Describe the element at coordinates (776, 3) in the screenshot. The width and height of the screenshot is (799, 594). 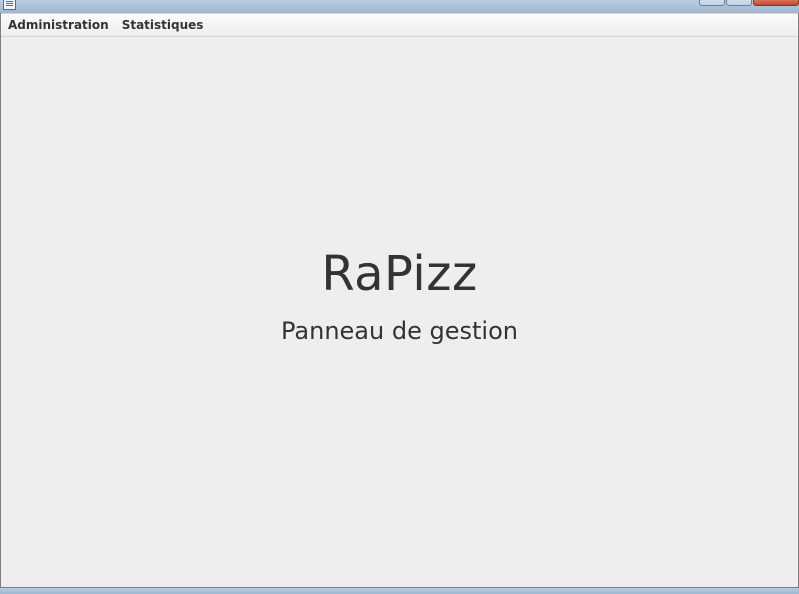
I see `close-button` at that location.